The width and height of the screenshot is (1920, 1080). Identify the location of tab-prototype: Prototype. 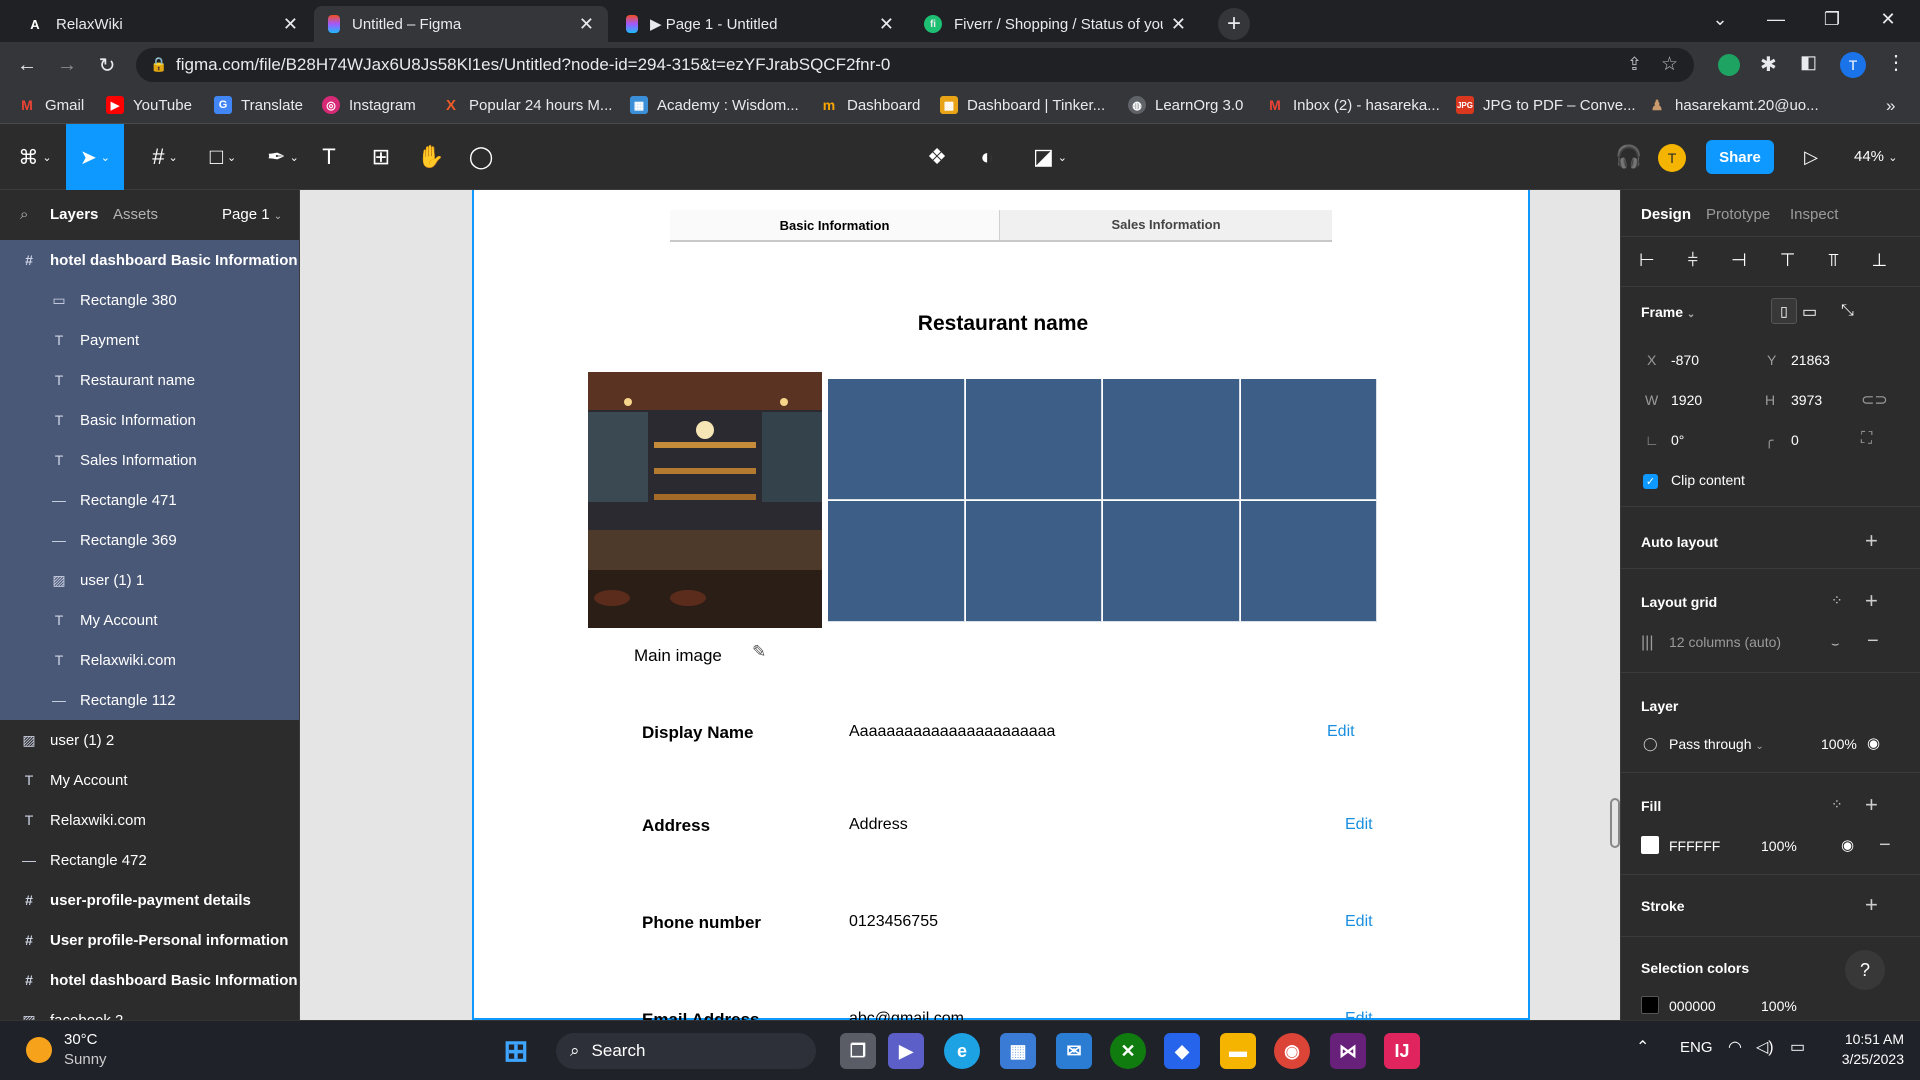
(1738, 214).